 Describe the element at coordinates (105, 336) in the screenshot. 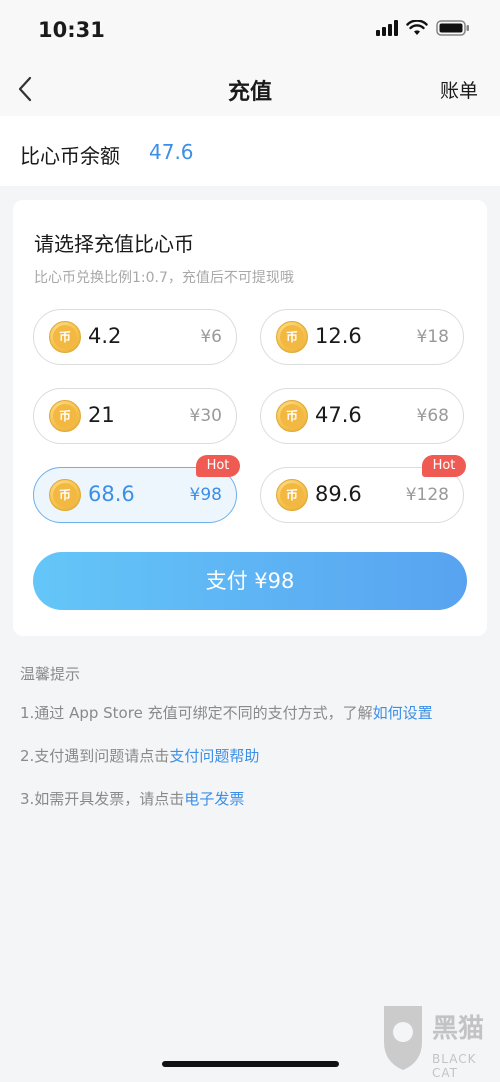

I see `option-amount: 4.2` at that location.